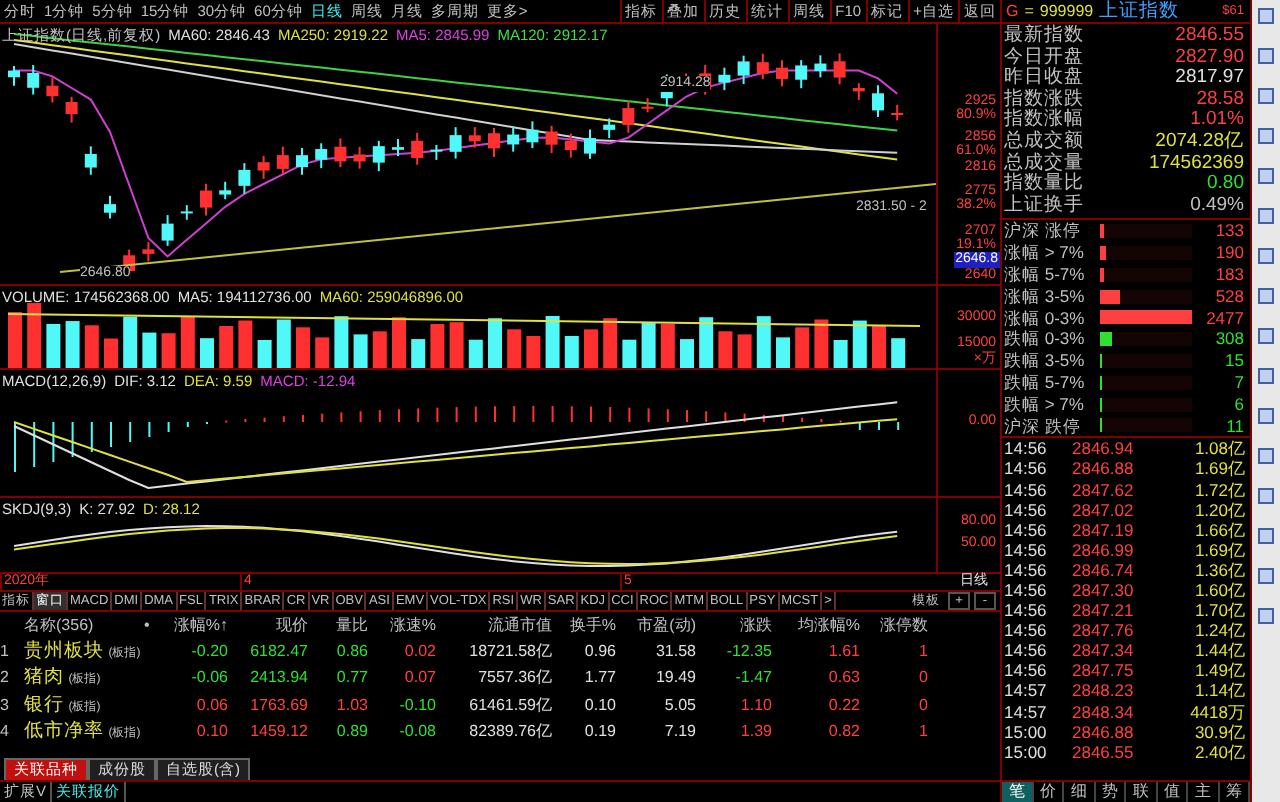 Image resolution: width=1280 pixels, height=802 pixels. Describe the element at coordinates (1234, 792) in the screenshot. I see `panel-tab: 筹` at that location.